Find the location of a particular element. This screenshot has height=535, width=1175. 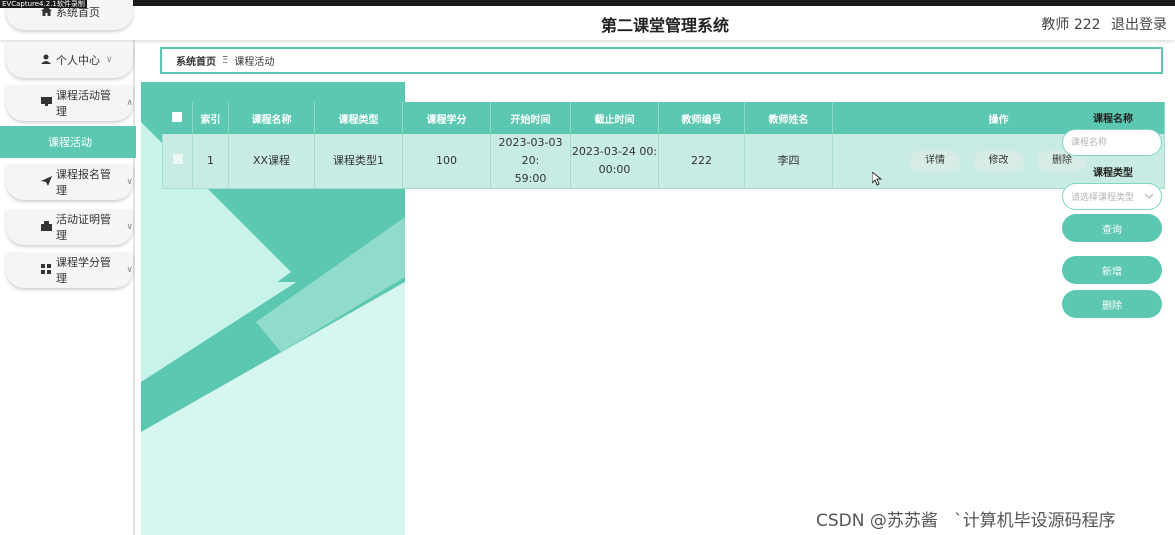

select-all-cell is located at coordinates (177, 118).